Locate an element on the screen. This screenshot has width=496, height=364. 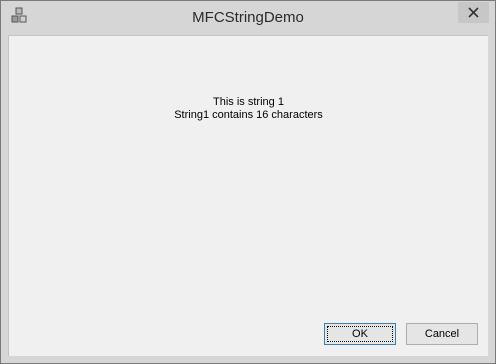
cancel-button-label: Cancel is located at coordinates (442, 334).